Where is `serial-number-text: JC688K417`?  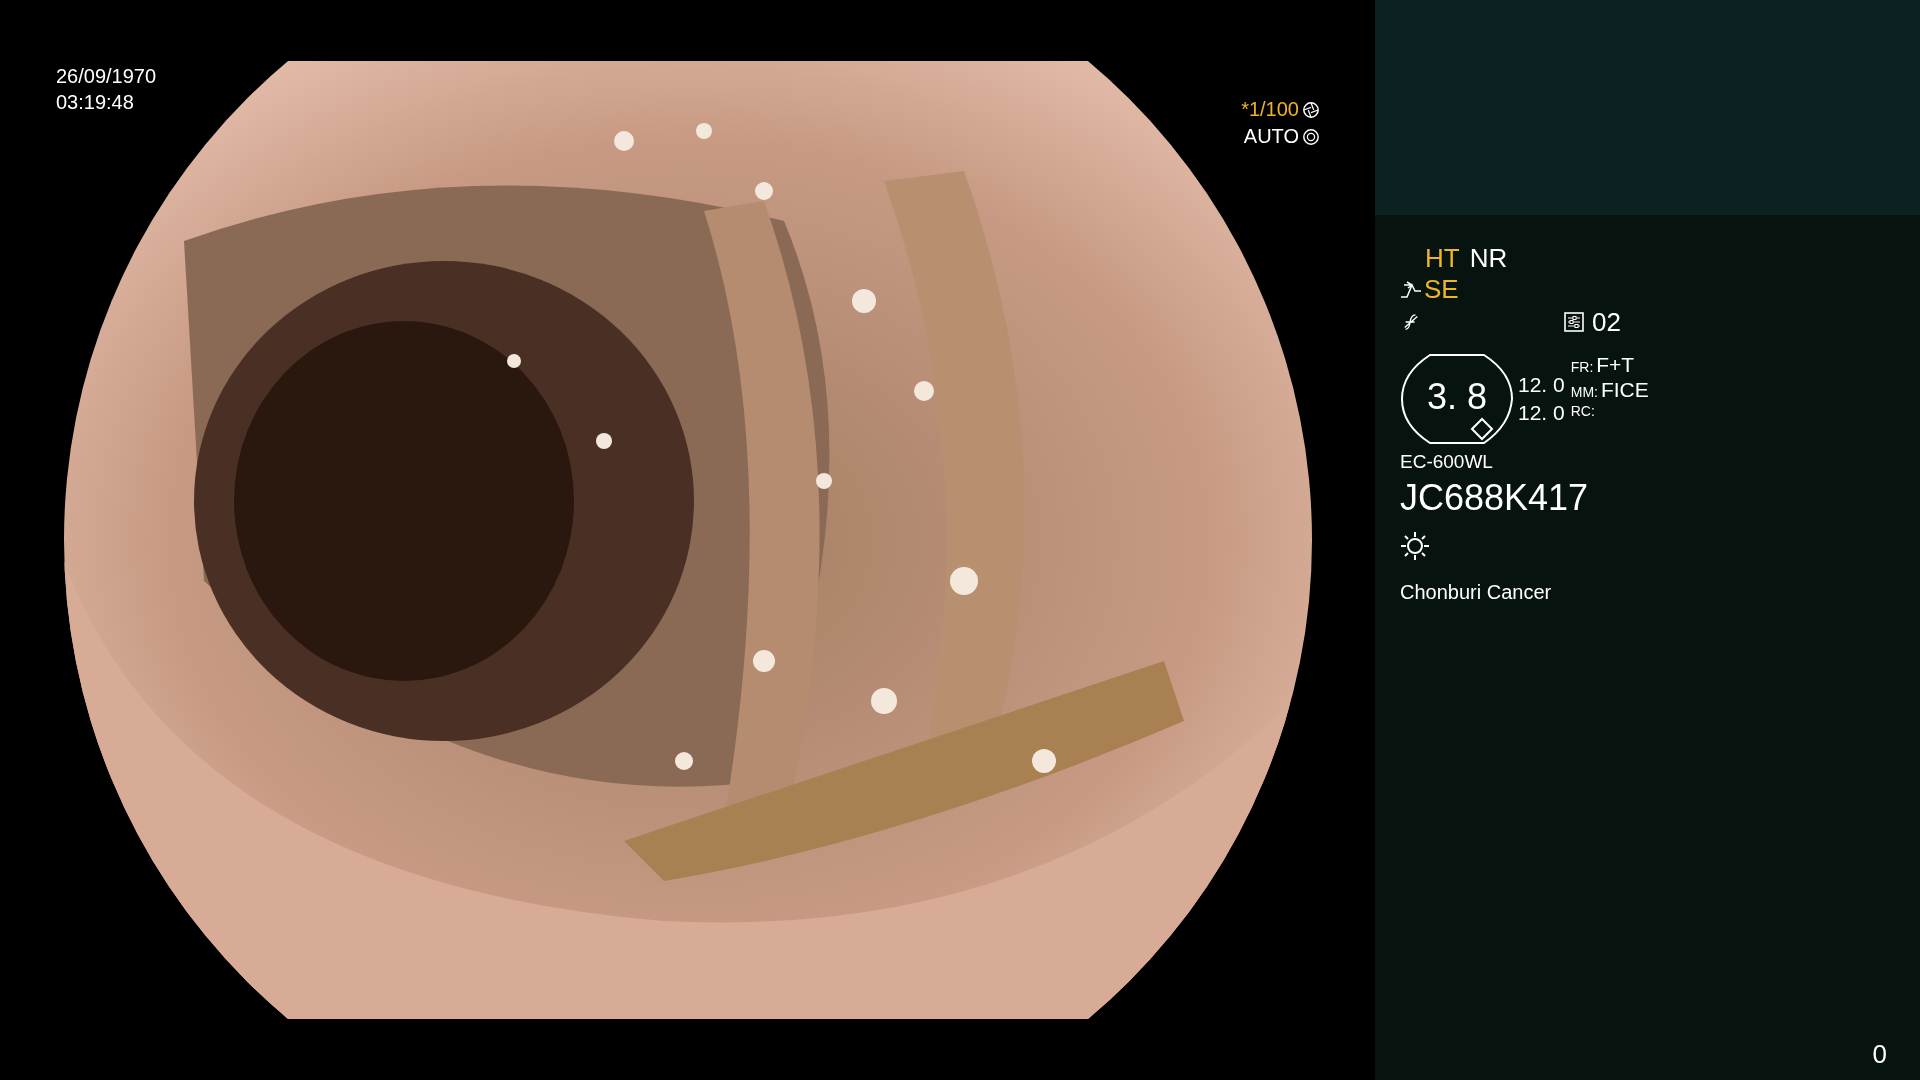
serial-number-text: JC688K417 is located at coordinates (1495, 498).